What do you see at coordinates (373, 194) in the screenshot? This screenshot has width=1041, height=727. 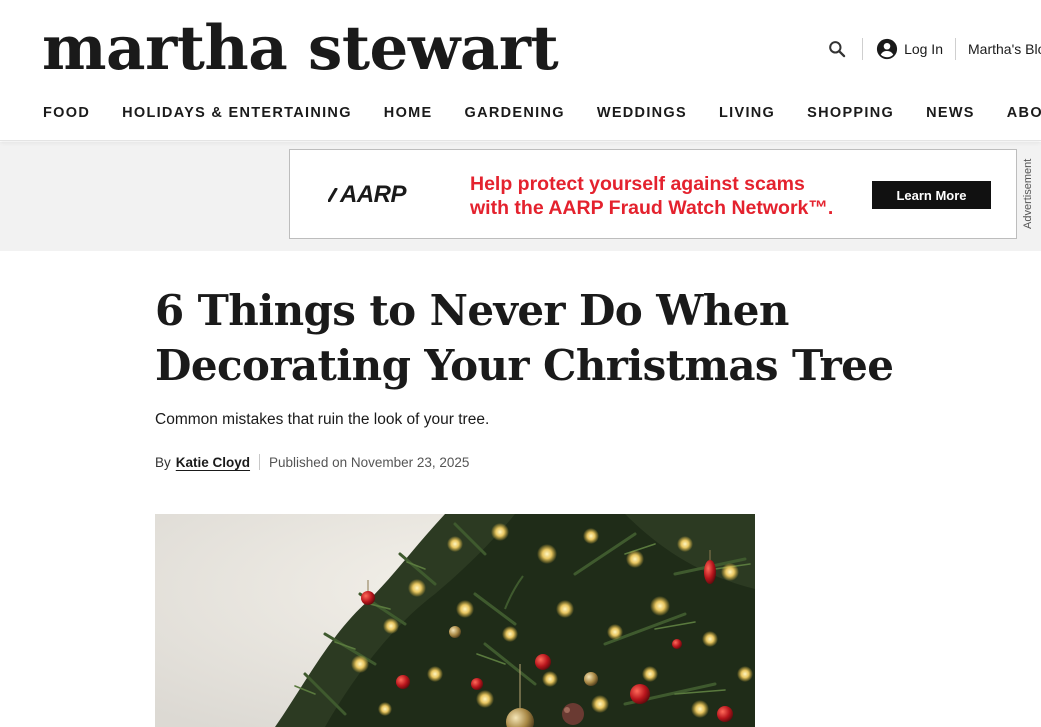 I see `ad-brand-text: AARP` at bounding box center [373, 194].